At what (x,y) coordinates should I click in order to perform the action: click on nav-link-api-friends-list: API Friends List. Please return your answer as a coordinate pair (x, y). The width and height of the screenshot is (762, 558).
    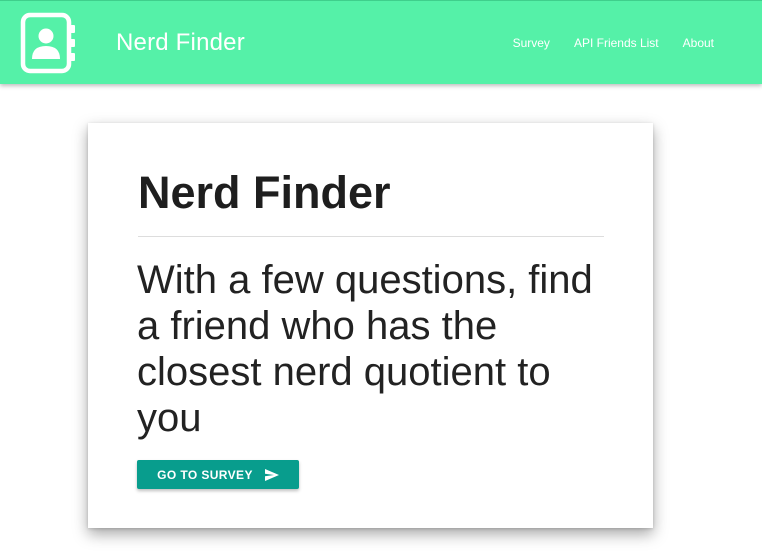
    Looking at the image, I should click on (616, 43).